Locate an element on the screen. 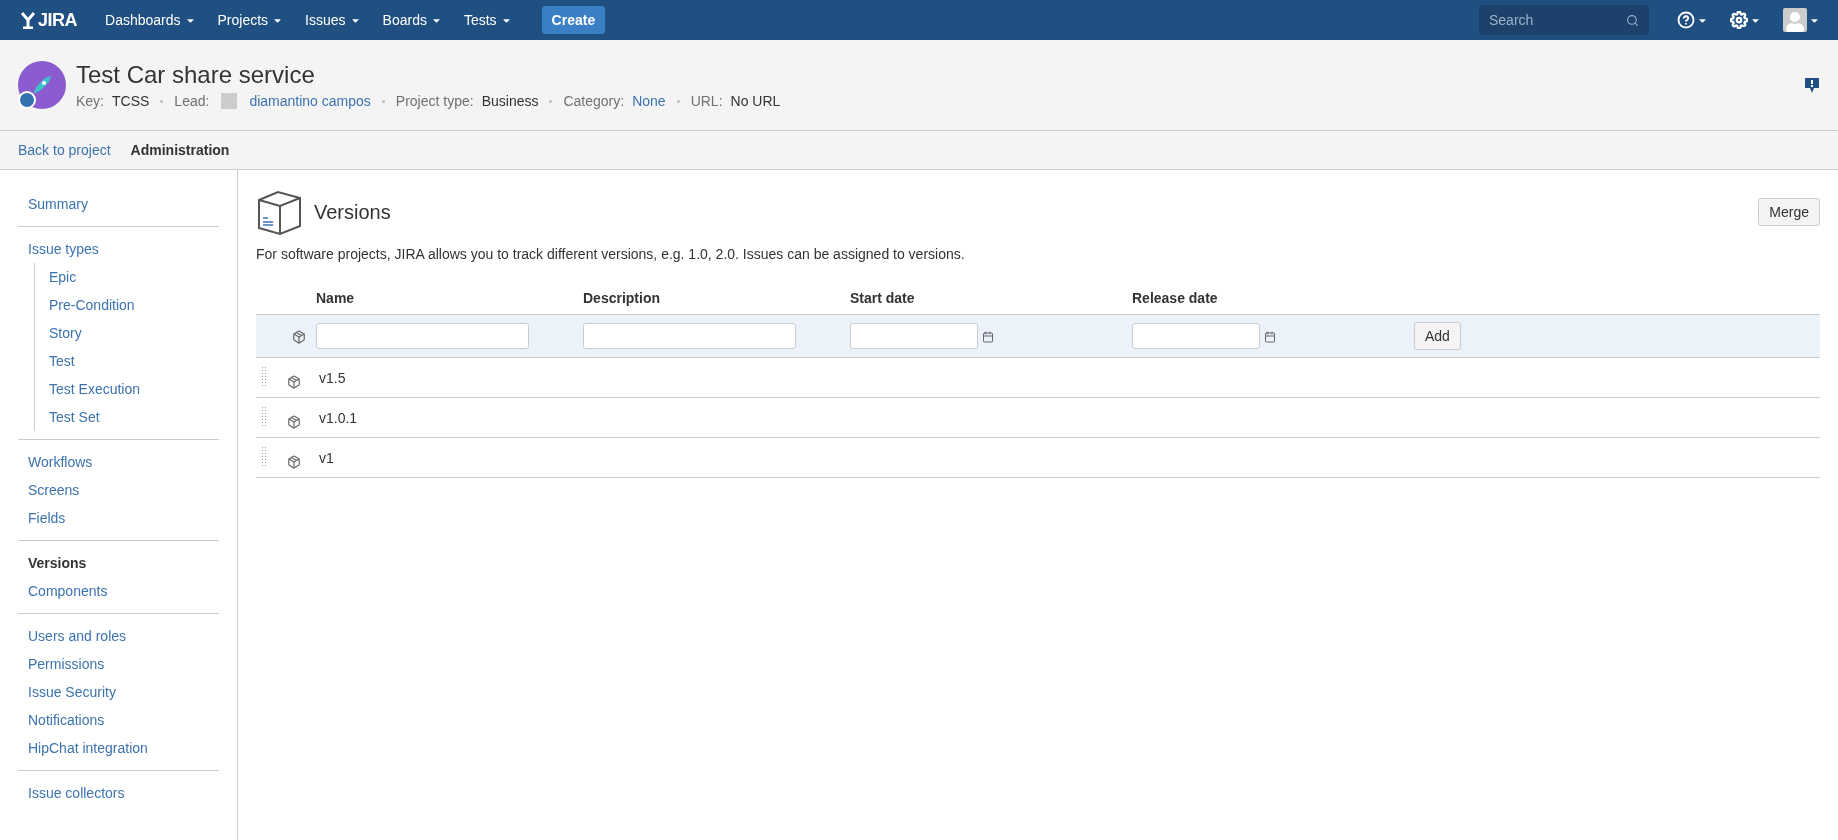 The width and height of the screenshot is (1838, 840). page-title: Versions is located at coordinates (352, 212).